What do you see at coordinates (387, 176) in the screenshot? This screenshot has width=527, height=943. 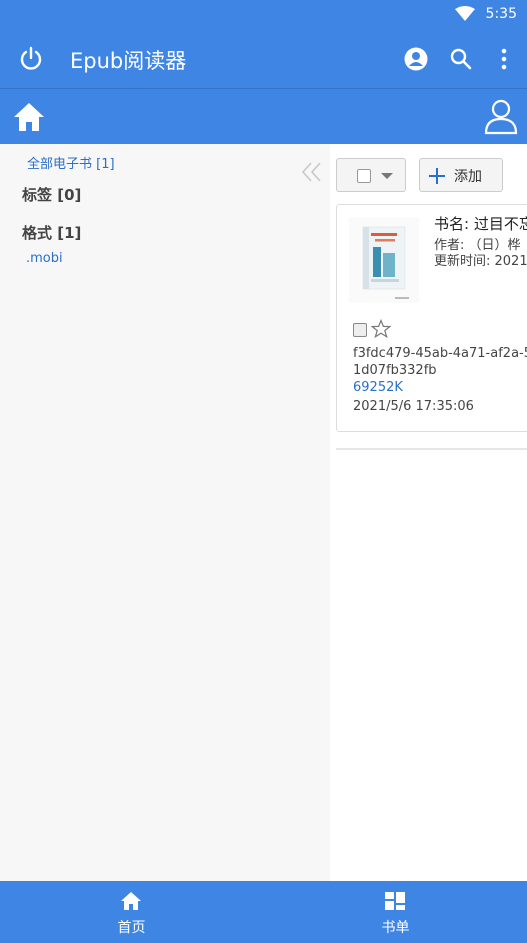 I see `chevron-down-icon` at bounding box center [387, 176].